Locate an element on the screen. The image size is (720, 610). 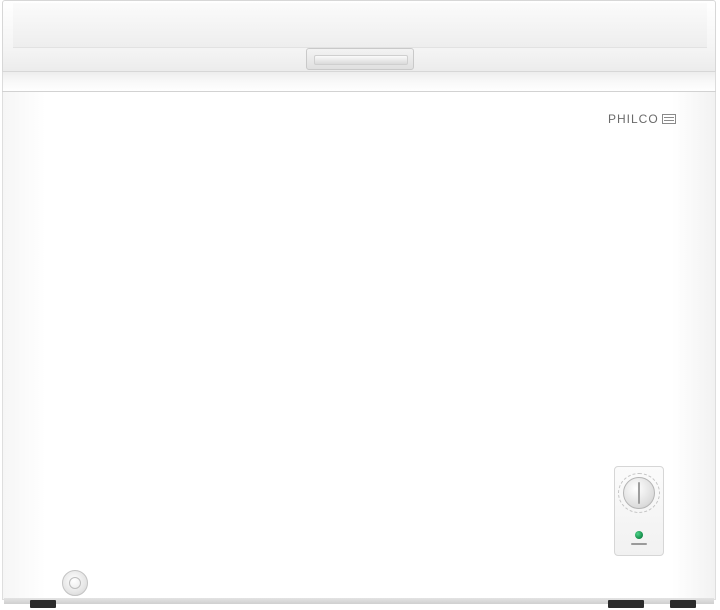
brand-logo: PHILCO is located at coordinates (642, 119).